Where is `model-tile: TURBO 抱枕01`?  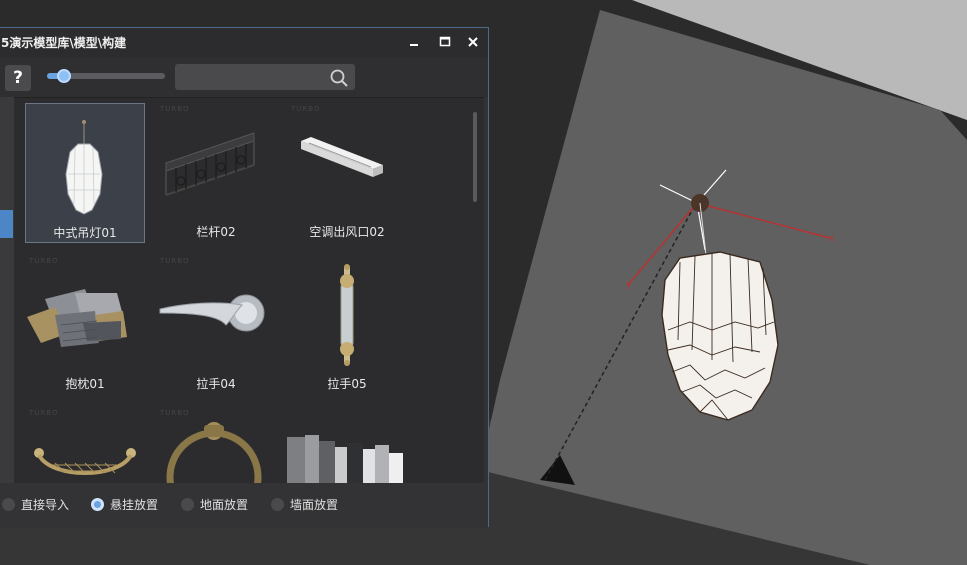 model-tile: TURBO 抱枕01 is located at coordinates (85, 325).